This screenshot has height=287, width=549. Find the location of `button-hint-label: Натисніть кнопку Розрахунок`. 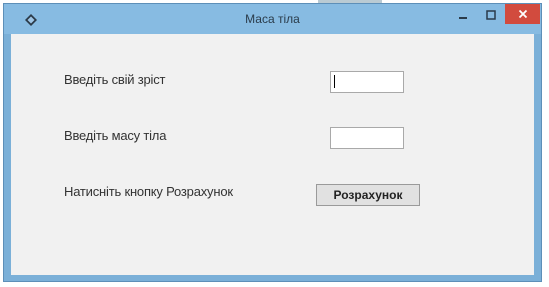

button-hint-label: Натисніть кнопку Розрахунок is located at coordinates (148, 191).